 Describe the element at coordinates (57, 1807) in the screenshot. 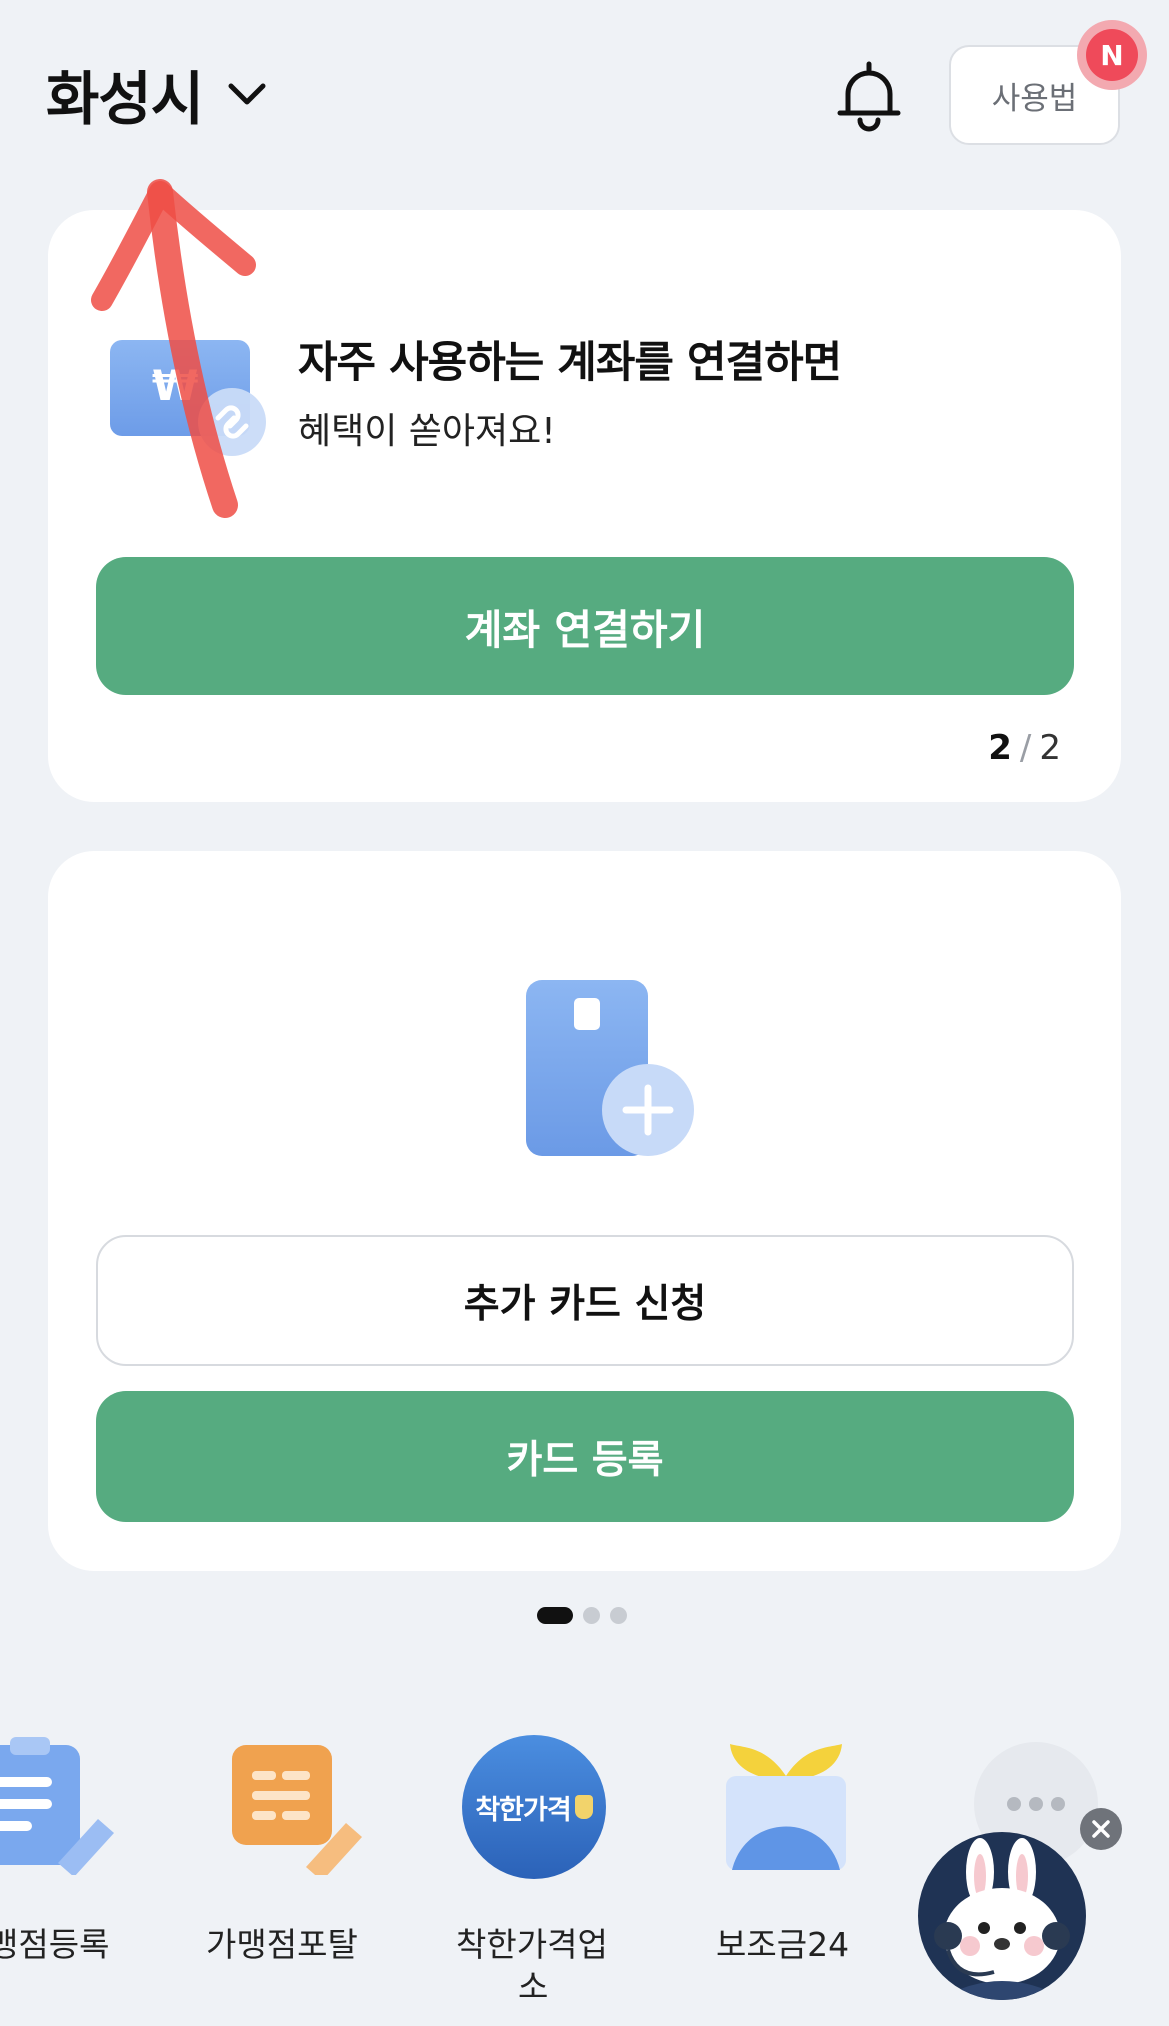

I see `clipboard-pencil-icon` at that location.